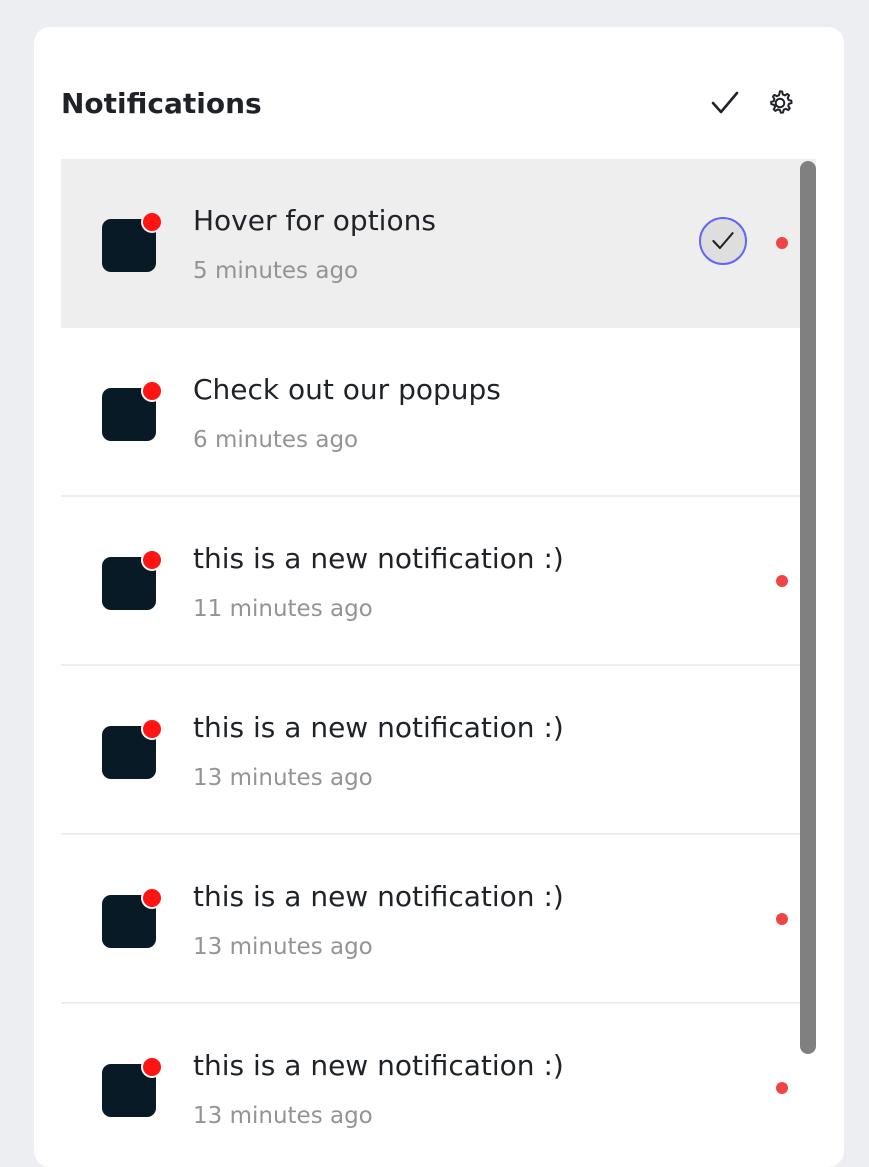 The image size is (869, 1167). What do you see at coordinates (276, 271) in the screenshot?
I see `notification-time: 5 minutes ago` at bounding box center [276, 271].